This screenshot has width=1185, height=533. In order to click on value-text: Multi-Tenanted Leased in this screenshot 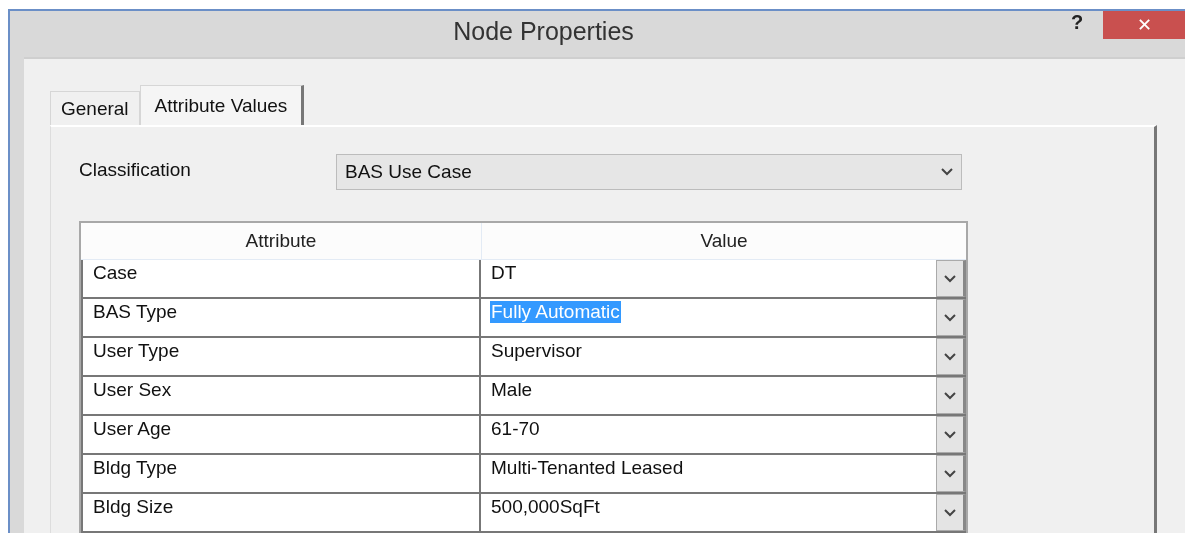, I will do `click(587, 468)`.